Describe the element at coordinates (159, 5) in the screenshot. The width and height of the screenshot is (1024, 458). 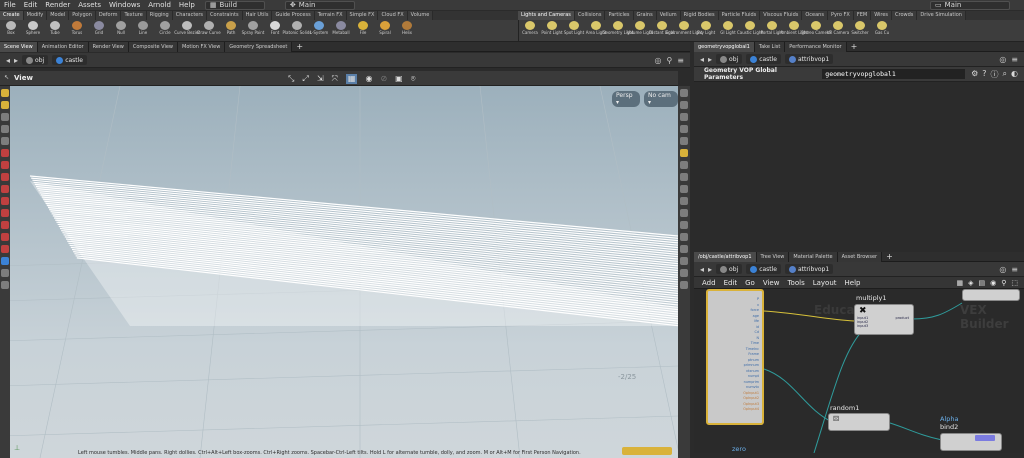
I see `menu-arnold: Arnold` at that location.